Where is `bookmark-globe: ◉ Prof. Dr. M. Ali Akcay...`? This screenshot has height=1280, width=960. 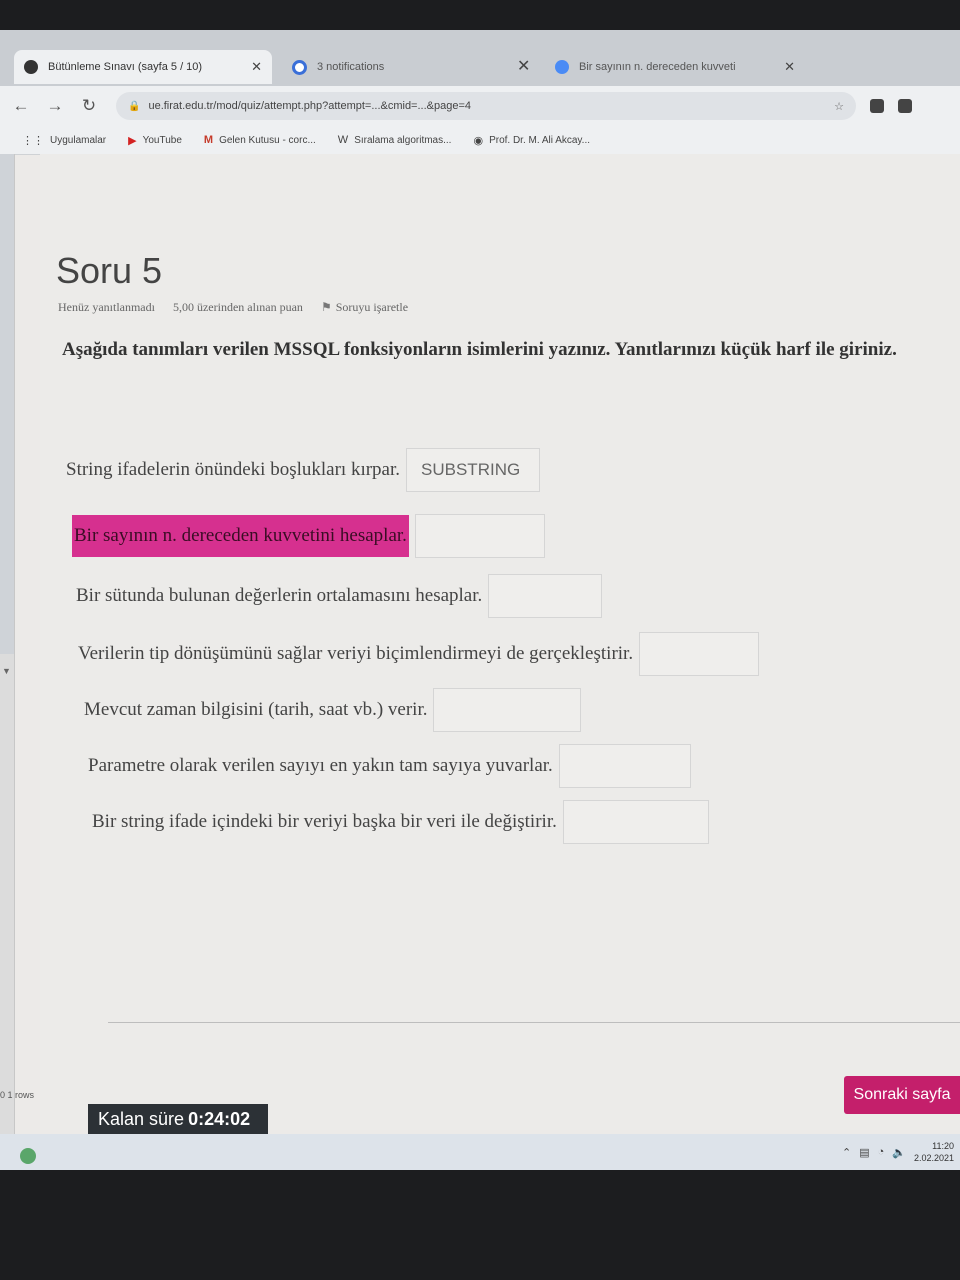
bookmark-globe: ◉ Prof. Dr. M. Ali Akcay... is located at coordinates (531, 140).